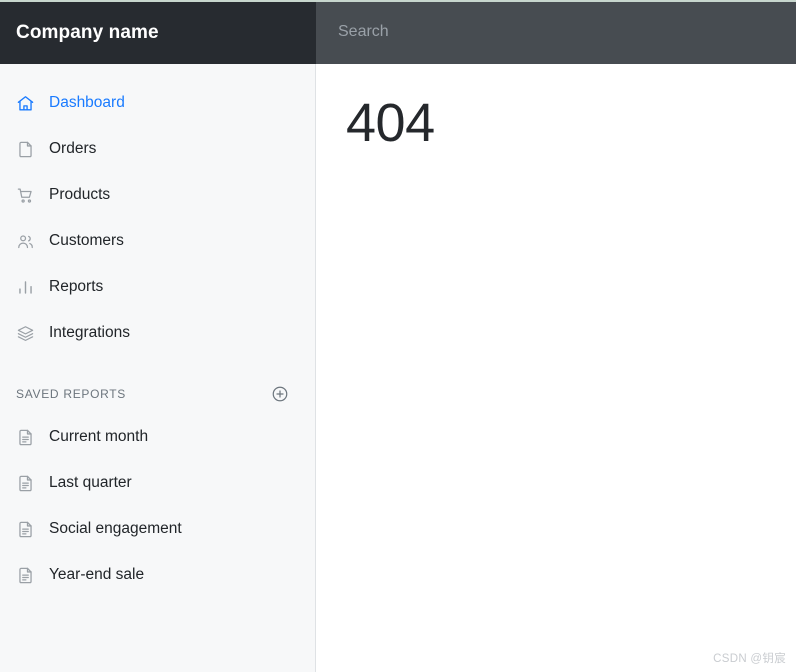 This screenshot has height=672, width=796. What do you see at coordinates (87, 32) in the screenshot?
I see `company-name-title: Company name` at bounding box center [87, 32].